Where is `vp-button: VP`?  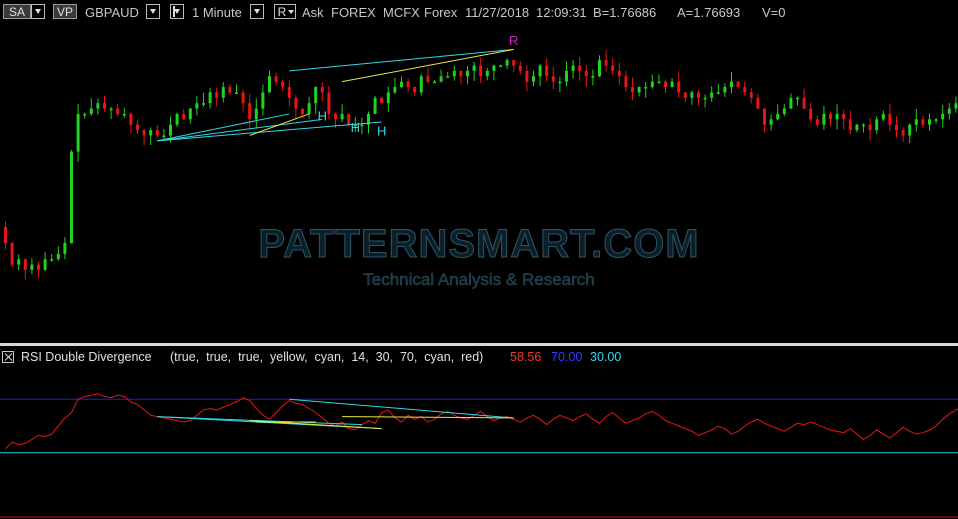 vp-button: VP is located at coordinates (65, 11).